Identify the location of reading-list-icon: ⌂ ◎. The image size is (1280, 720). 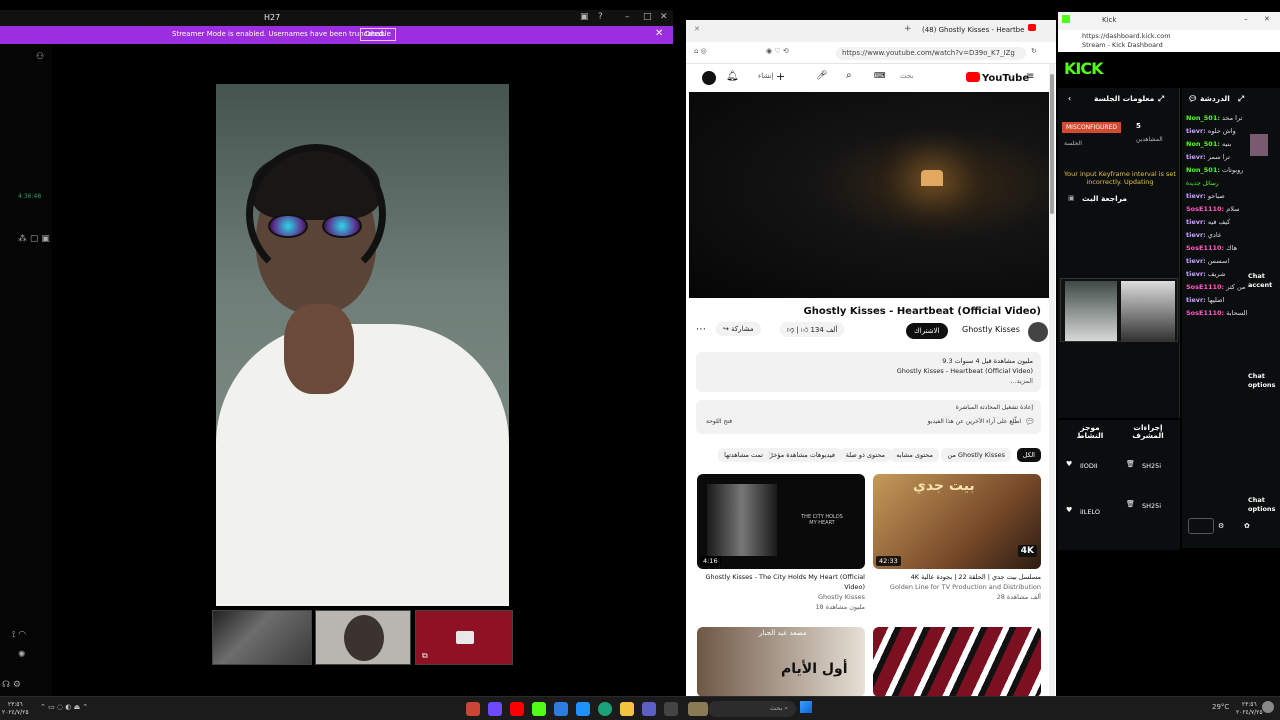
(700, 51).